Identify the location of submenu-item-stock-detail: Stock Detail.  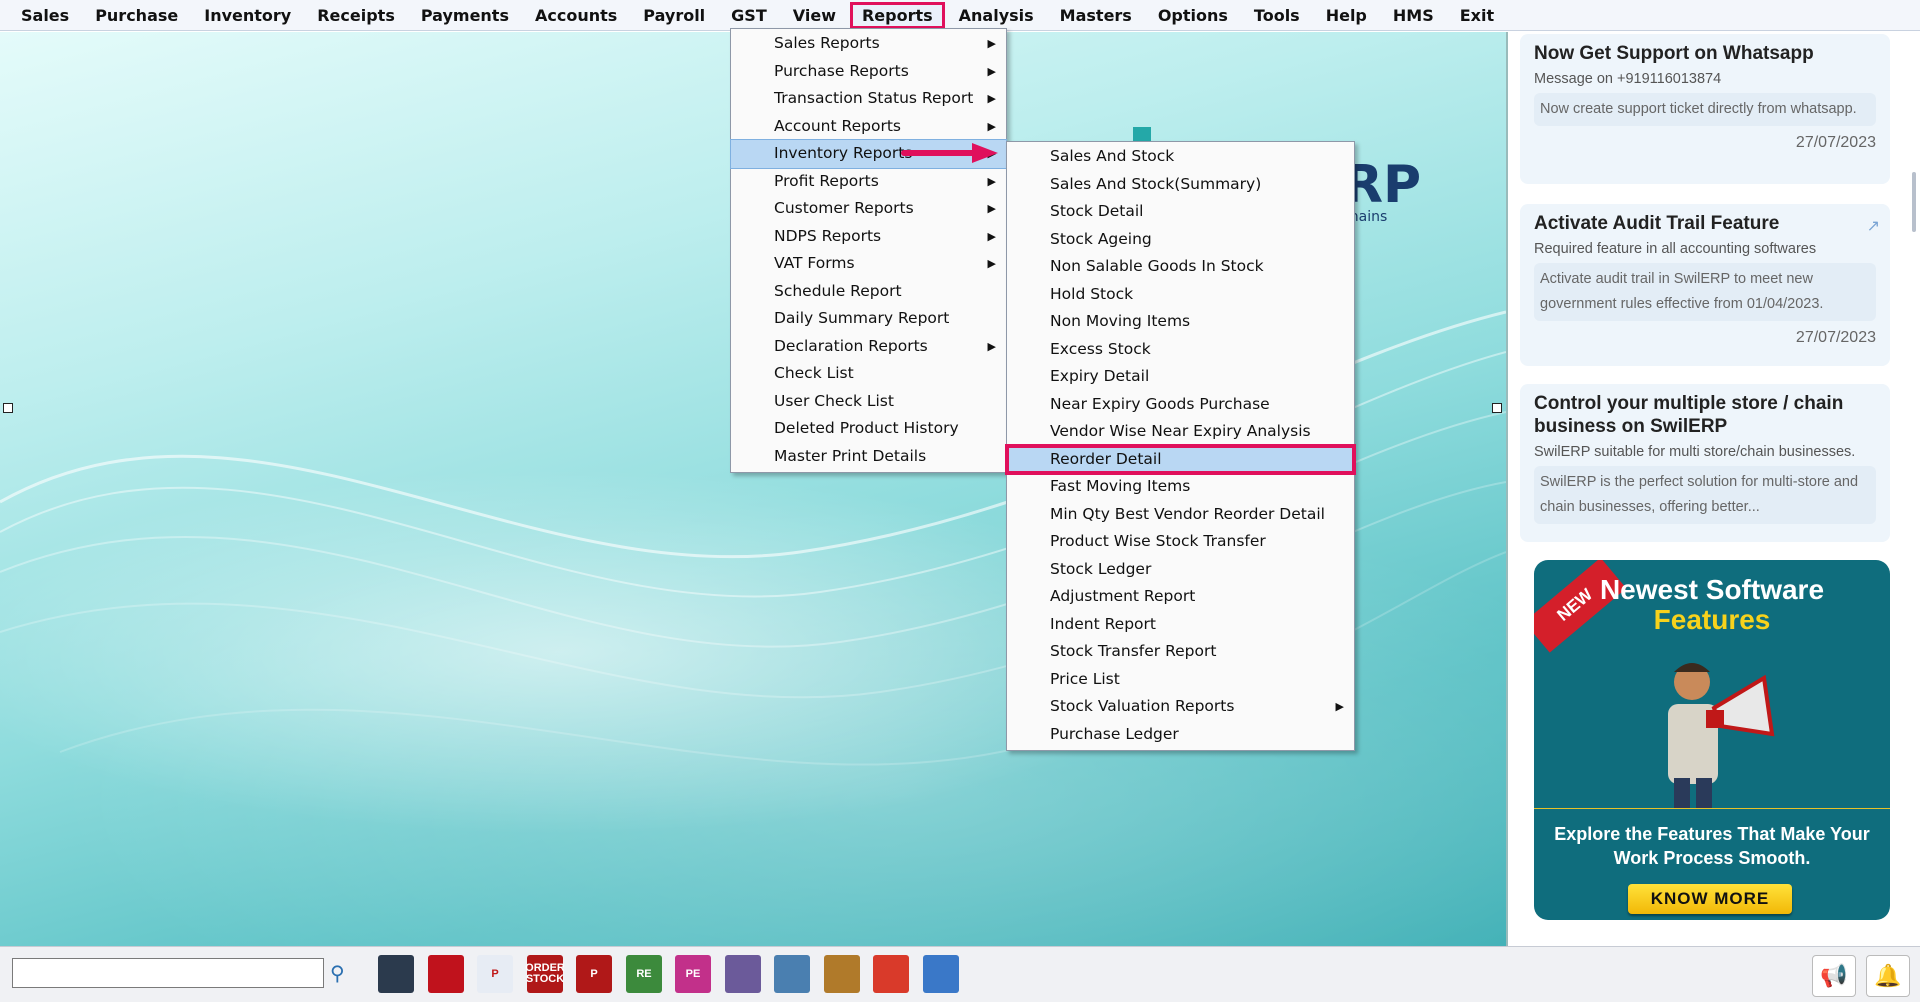
(1180, 212).